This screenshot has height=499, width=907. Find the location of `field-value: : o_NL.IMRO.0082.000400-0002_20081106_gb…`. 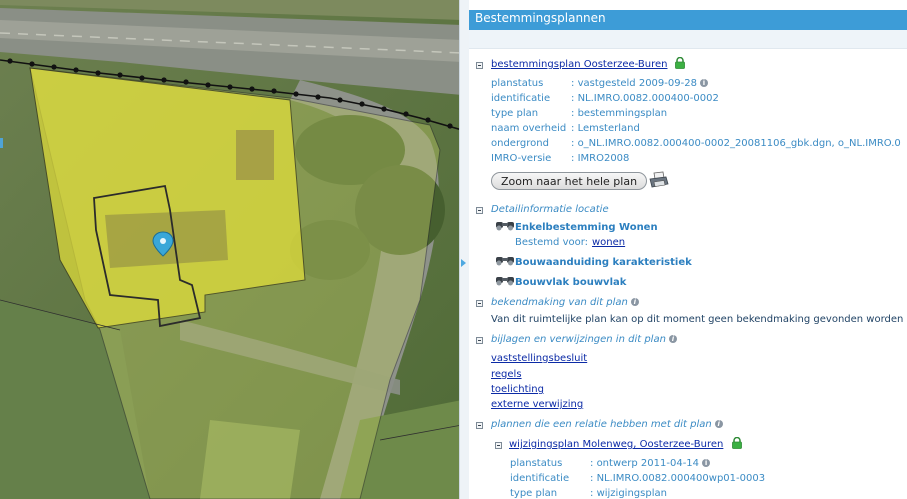

field-value: : o_NL.IMRO.0082.000400-0002_20081106_gb… is located at coordinates (736, 143).